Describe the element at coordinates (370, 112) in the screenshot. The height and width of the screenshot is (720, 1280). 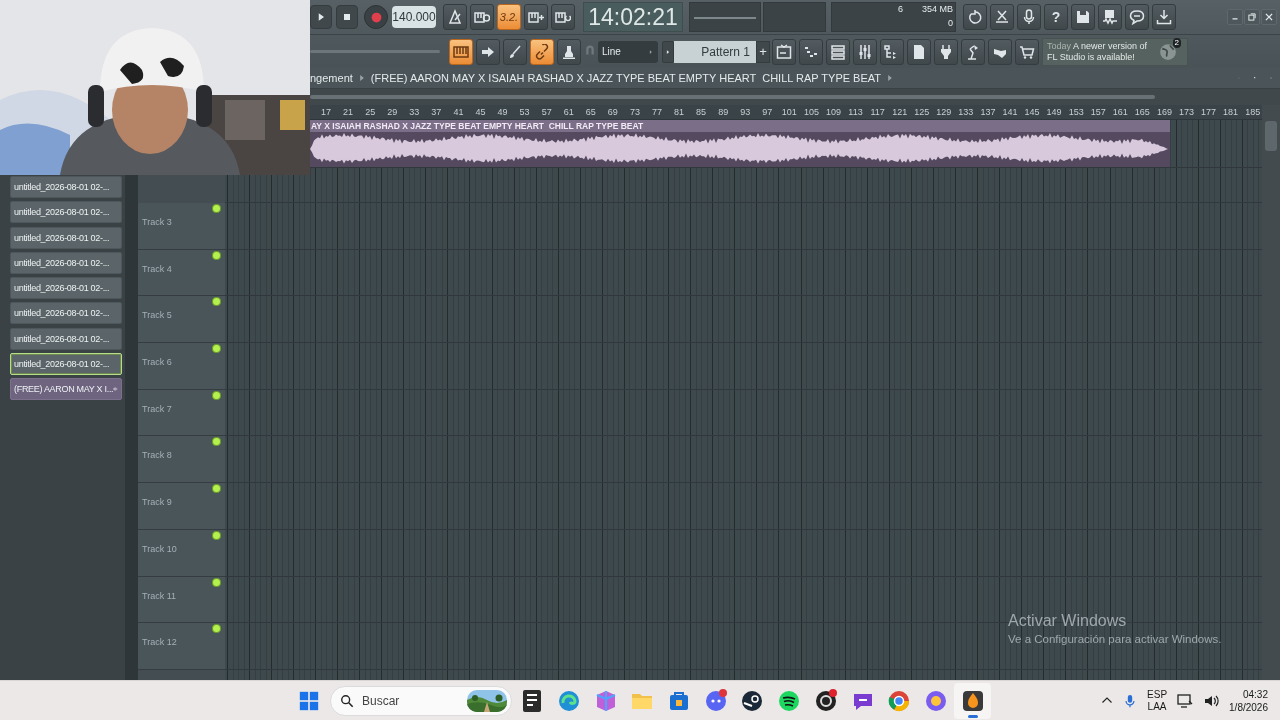
I see `bar-number: 25` at that location.